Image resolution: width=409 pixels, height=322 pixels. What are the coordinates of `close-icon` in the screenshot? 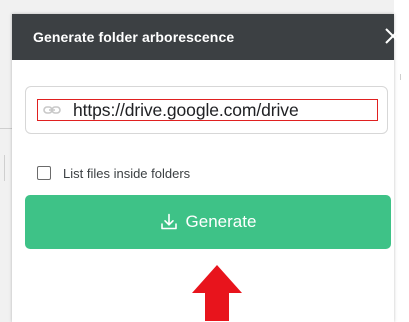 It's located at (393, 36).